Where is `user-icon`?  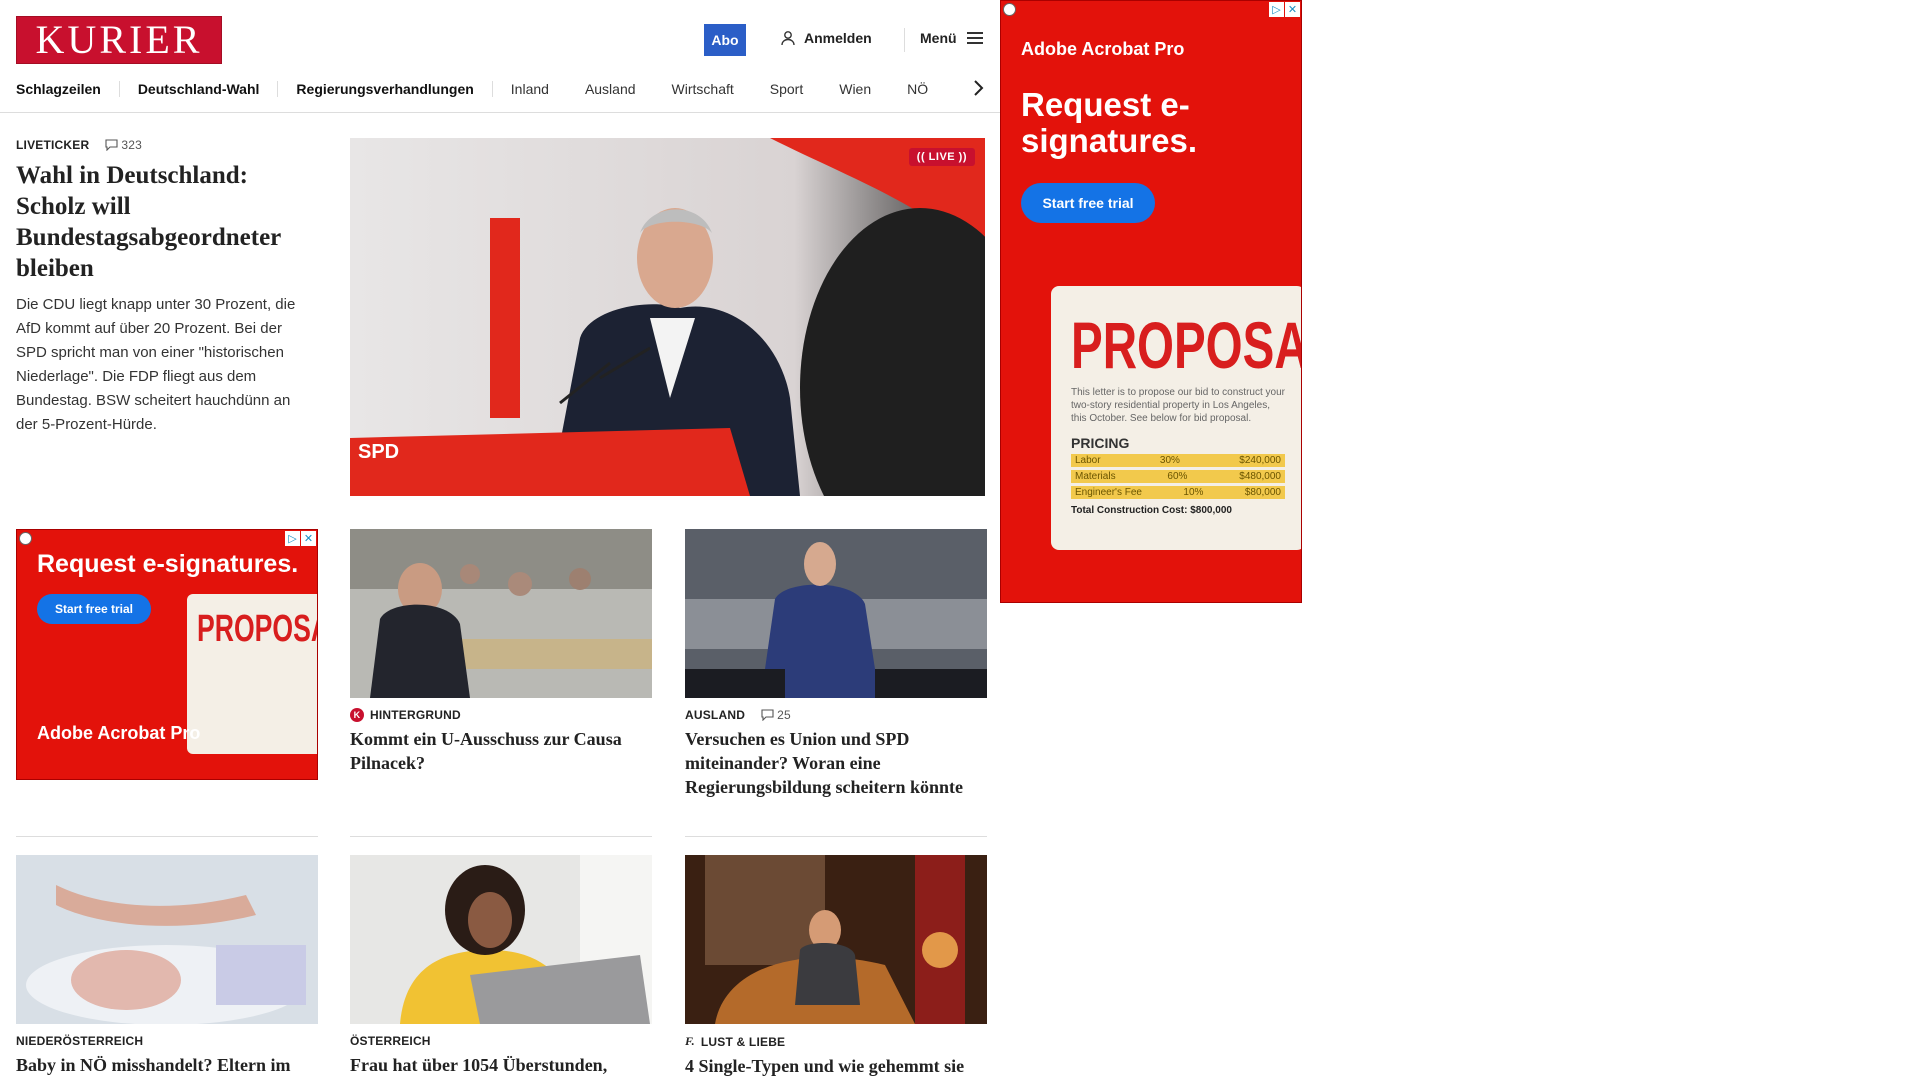
user-icon is located at coordinates (788, 38).